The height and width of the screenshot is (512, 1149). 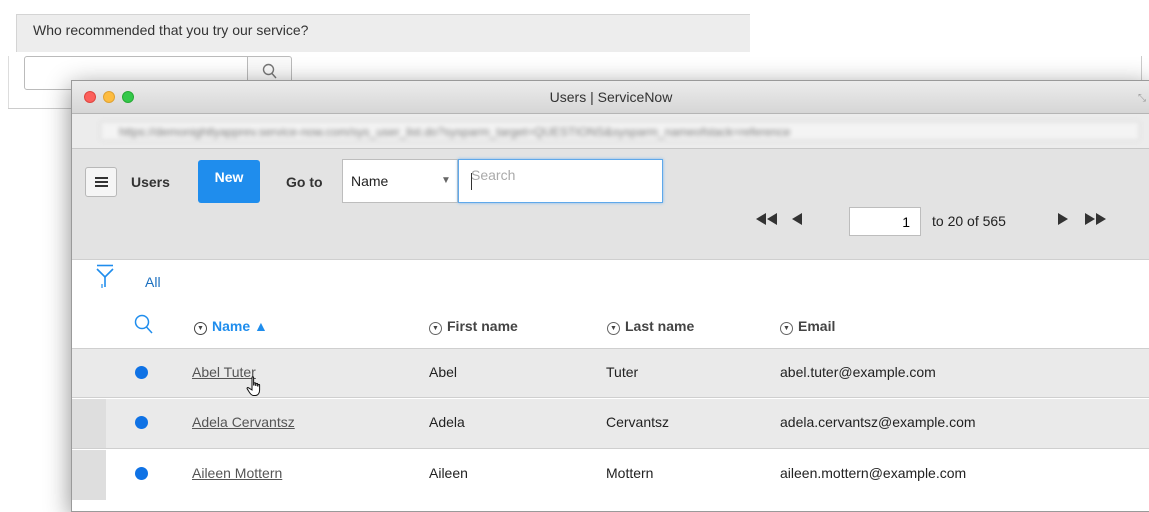 What do you see at coordinates (482, 326) in the screenshot?
I see `column-header-label: First name` at bounding box center [482, 326].